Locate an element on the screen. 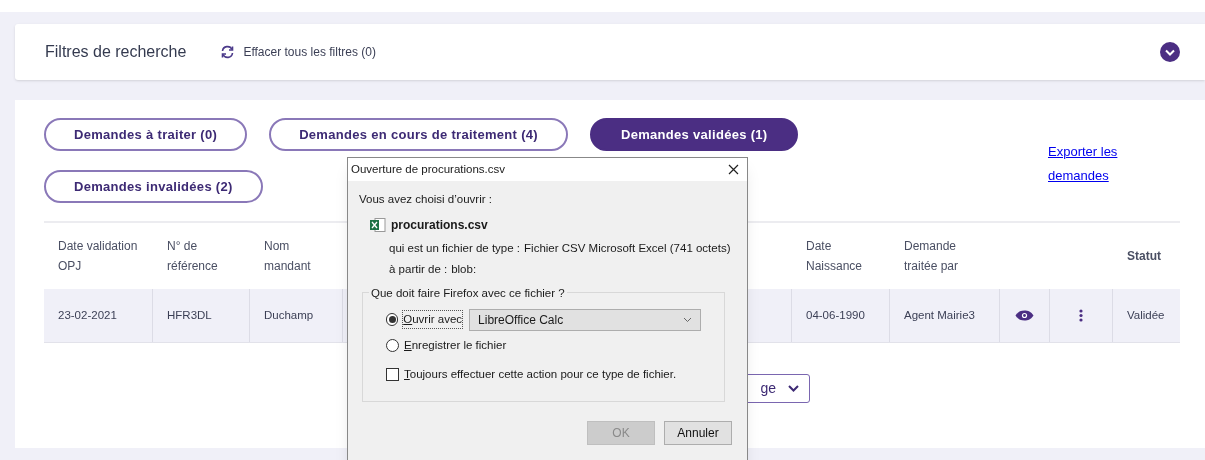 The width and height of the screenshot is (1205, 460). filter-tab: Demandes à traiter (0) is located at coordinates (146, 134).